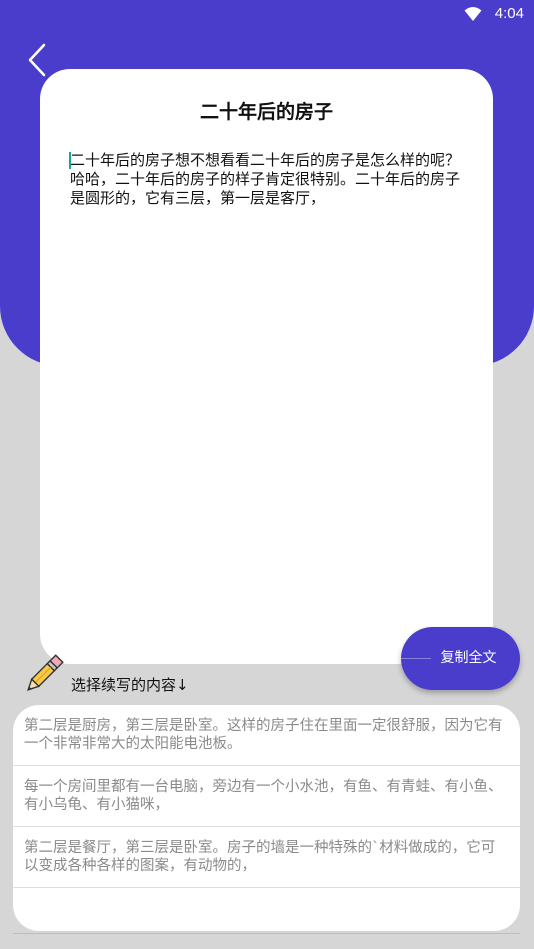 This screenshot has height=949, width=534. What do you see at coordinates (38, 60) in the screenshot?
I see `chevron-left-icon` at bounding box center [38, 60].